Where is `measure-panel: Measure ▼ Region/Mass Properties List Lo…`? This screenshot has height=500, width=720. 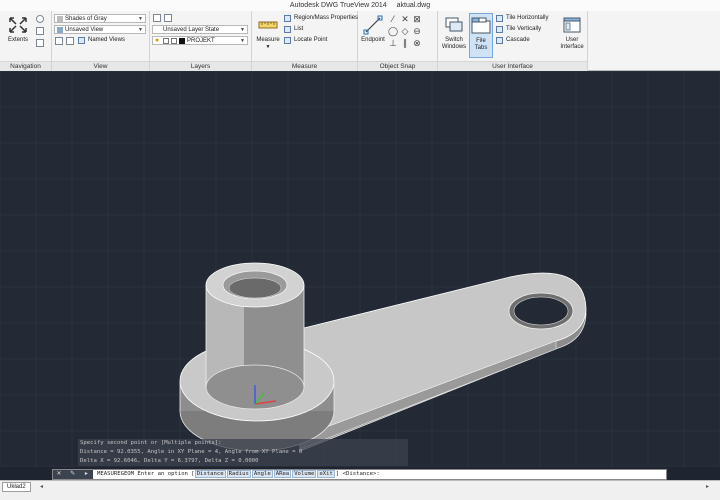
measure-panel: Measure ▼ Region/Mass Properties List Lo… is located at coordinates (305, 41).